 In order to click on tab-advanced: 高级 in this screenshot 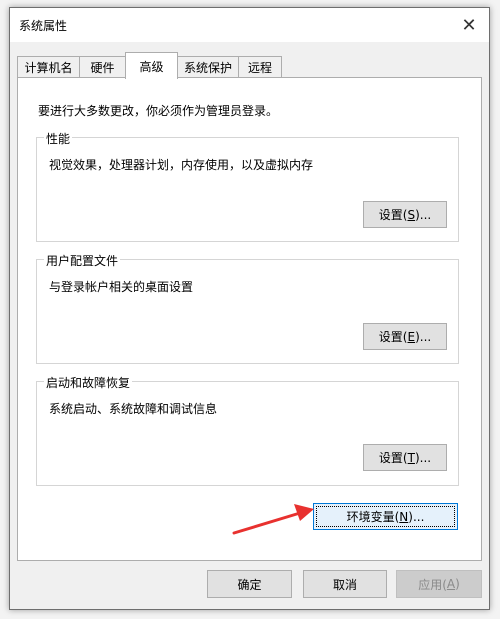, I will do `click(151, 65)`.